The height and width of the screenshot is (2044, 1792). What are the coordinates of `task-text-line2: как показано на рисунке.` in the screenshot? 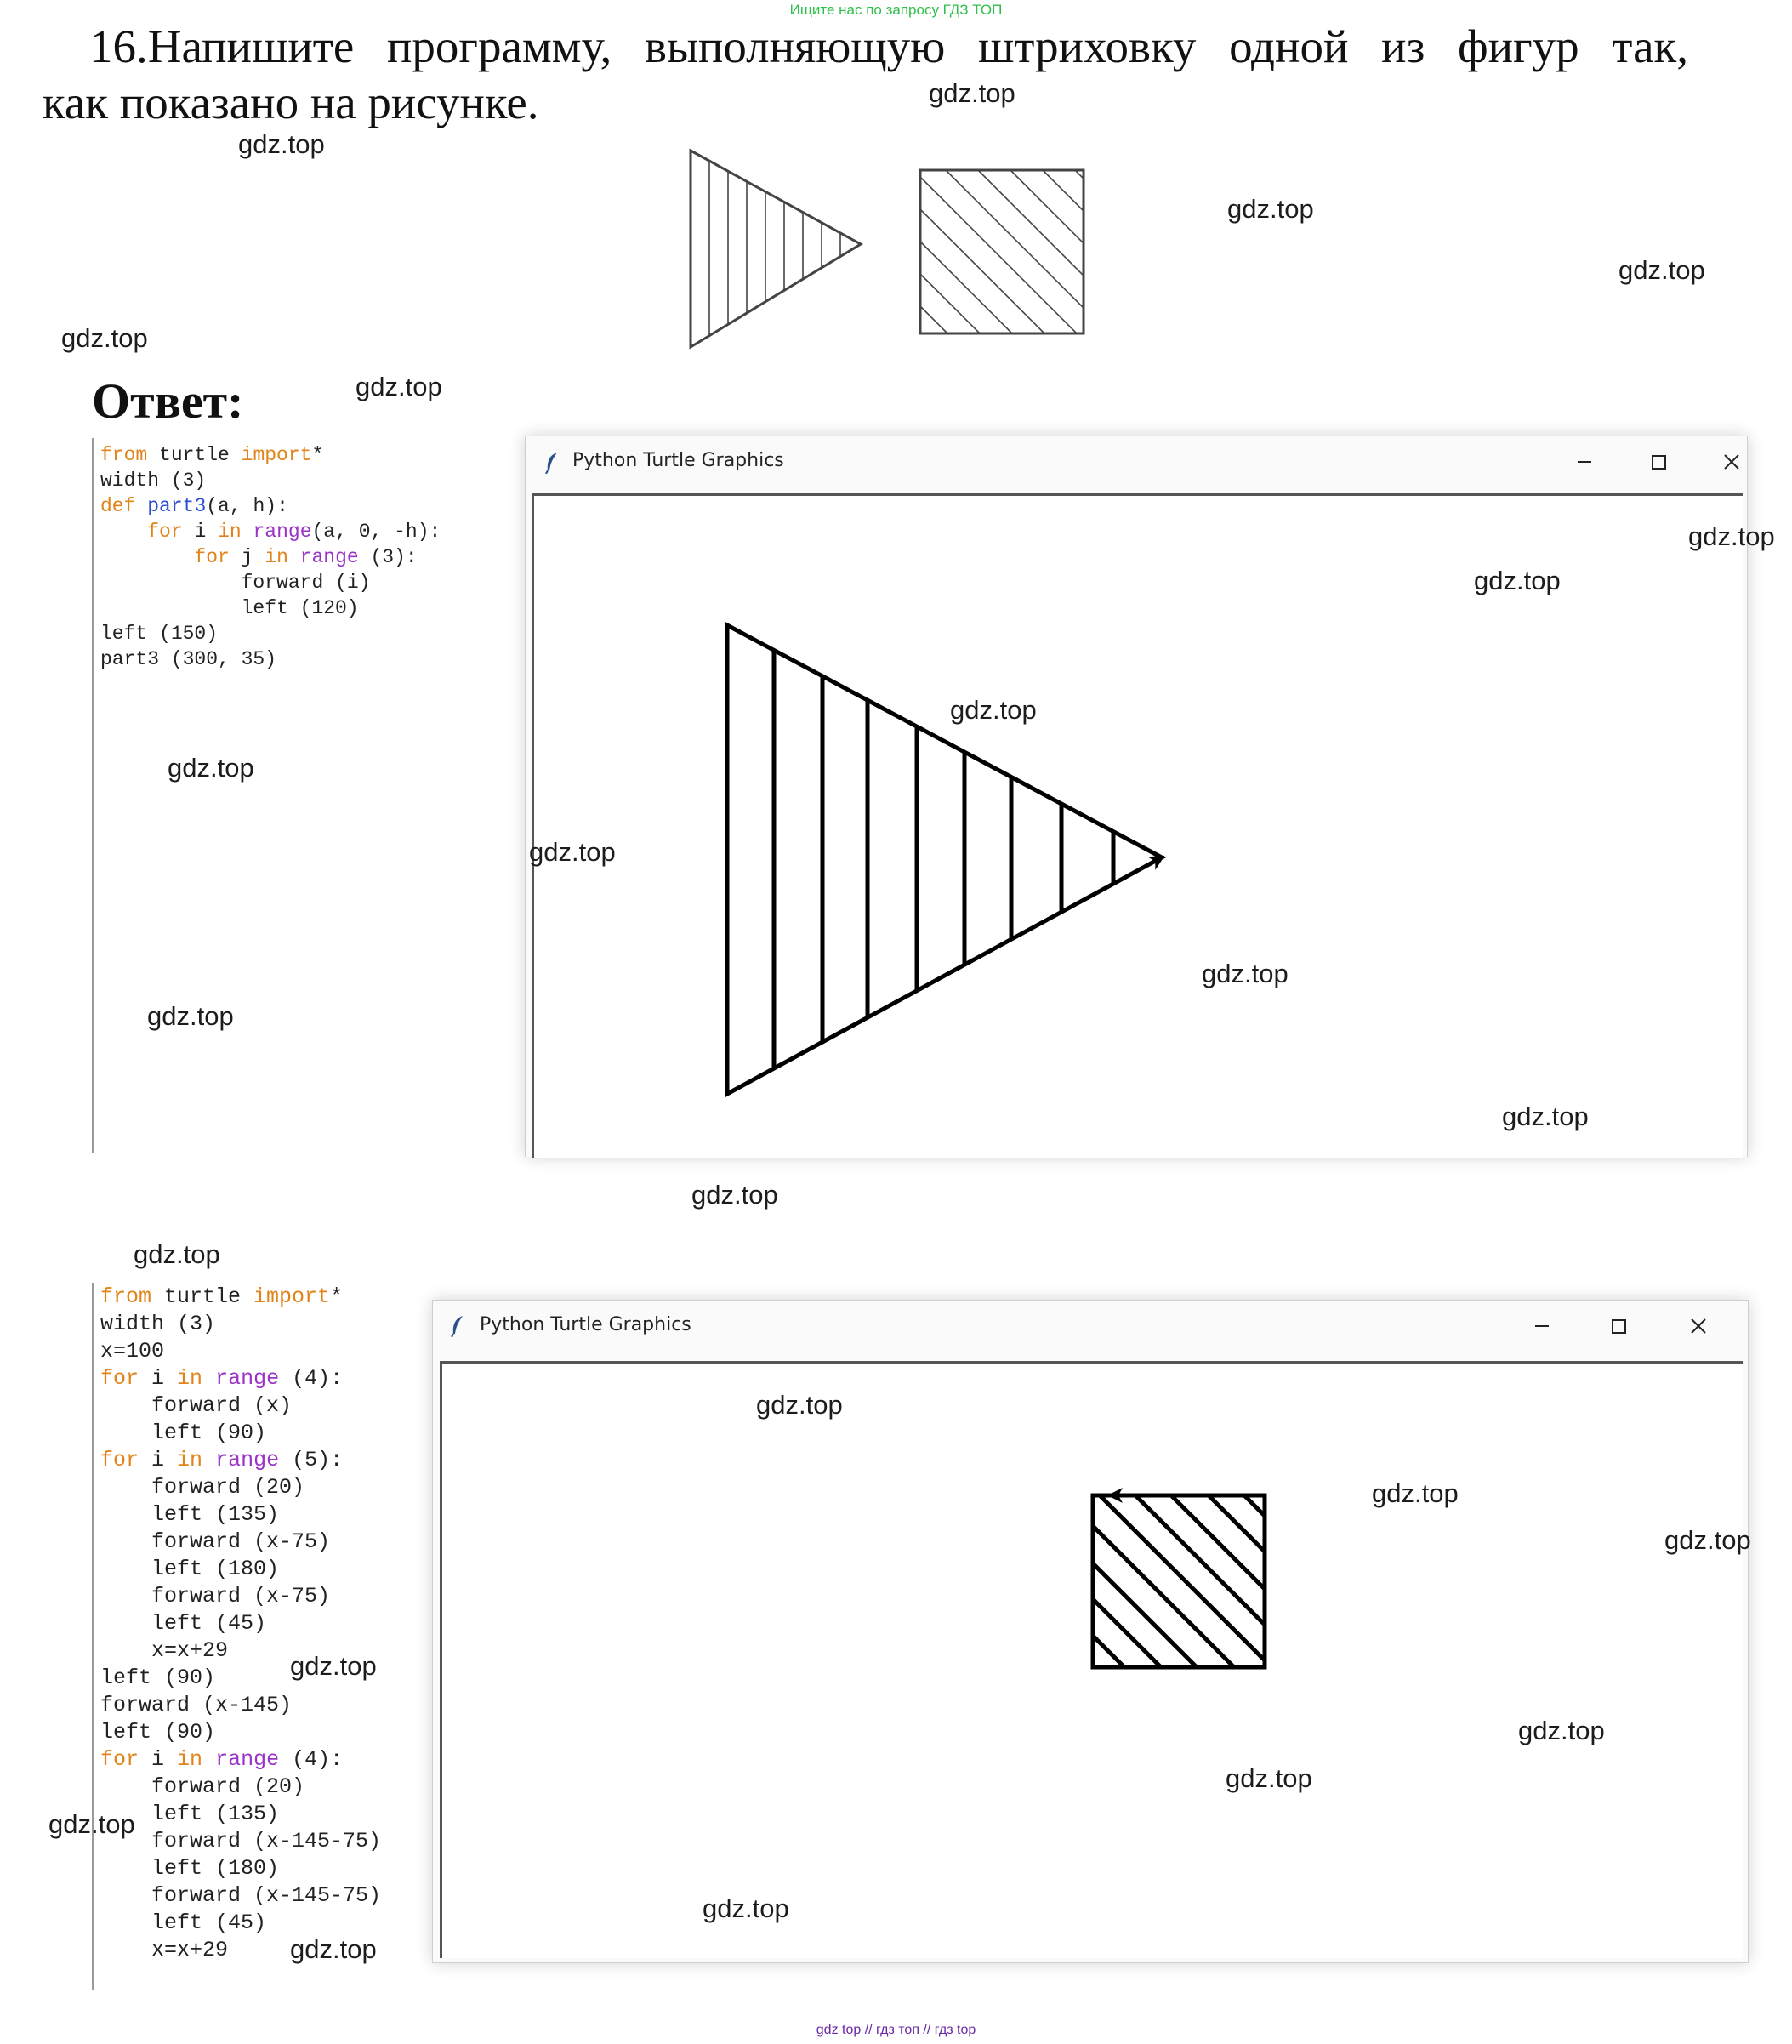 It's located at (291, 102).